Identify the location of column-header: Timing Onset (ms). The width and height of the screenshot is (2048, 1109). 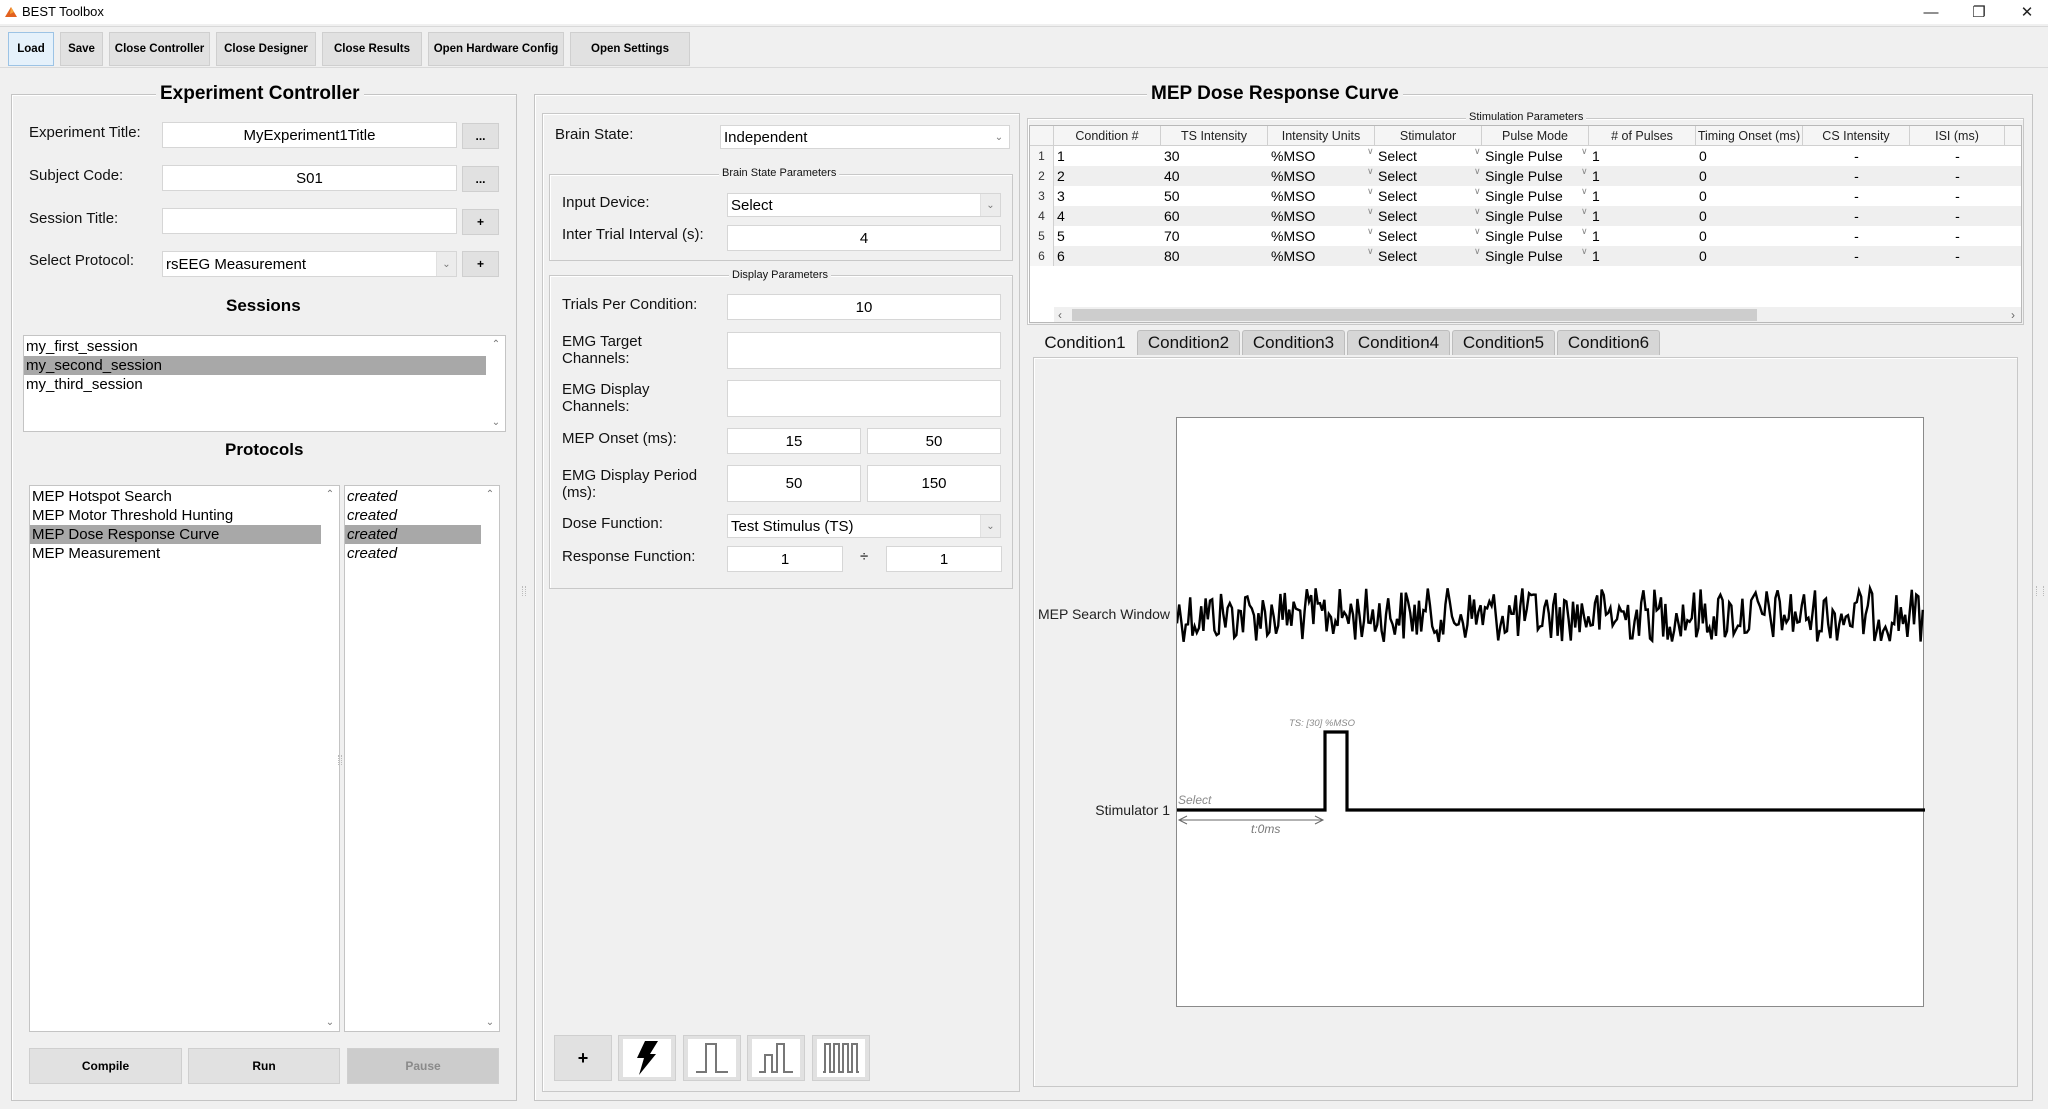
(1749, 136).